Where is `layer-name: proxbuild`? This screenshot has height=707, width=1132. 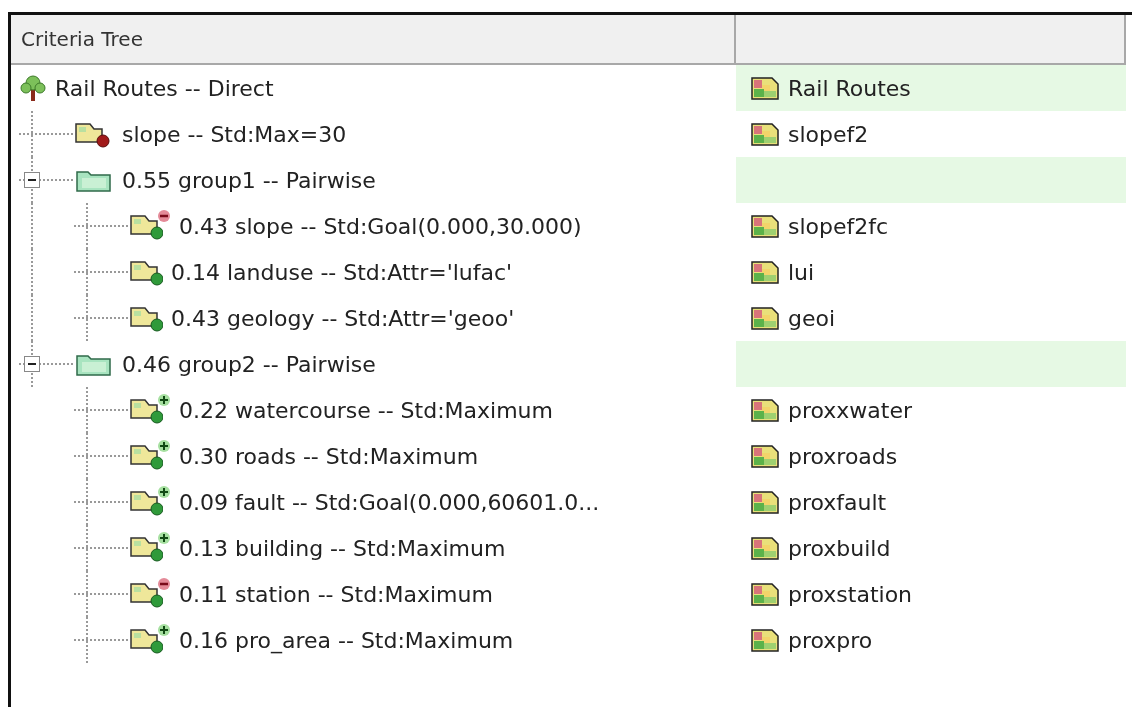
layer-name: proxbuild is located at coordinates (839, 548).